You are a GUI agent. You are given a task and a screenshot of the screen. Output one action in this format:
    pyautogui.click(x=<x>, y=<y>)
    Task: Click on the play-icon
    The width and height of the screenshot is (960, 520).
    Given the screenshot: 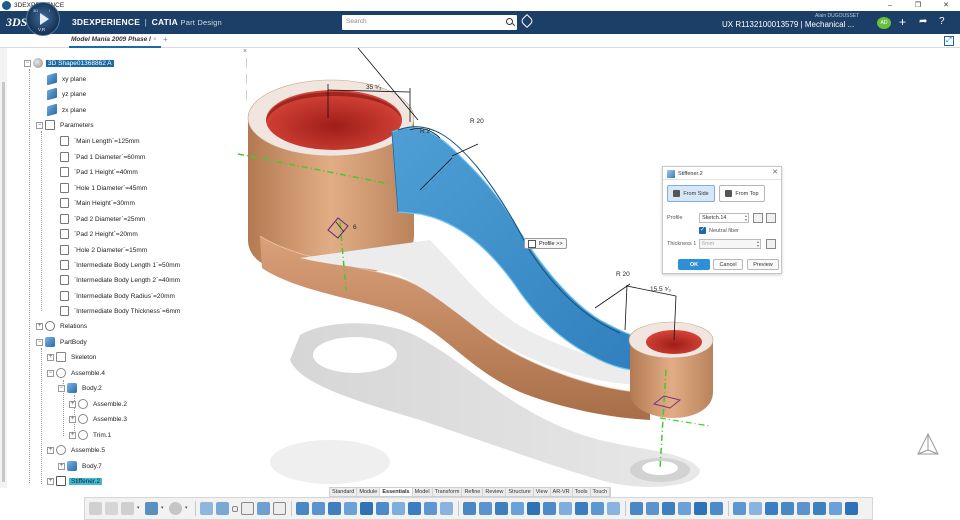 What is the action you would take?
    pyautogui.click(x=44, y=19)
    